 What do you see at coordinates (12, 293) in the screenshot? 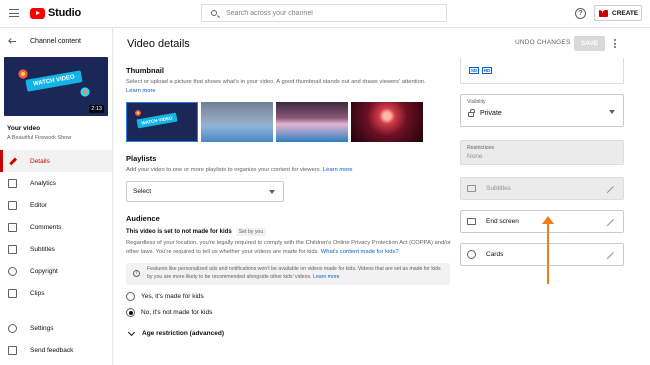
I see `clips-icon` at bounding box center [12, 293].